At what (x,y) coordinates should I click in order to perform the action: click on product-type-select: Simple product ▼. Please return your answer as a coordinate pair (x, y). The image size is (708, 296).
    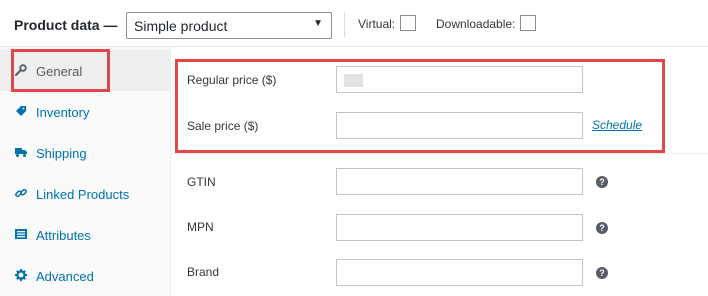
    Looking at the image, I should click on (229, 25).